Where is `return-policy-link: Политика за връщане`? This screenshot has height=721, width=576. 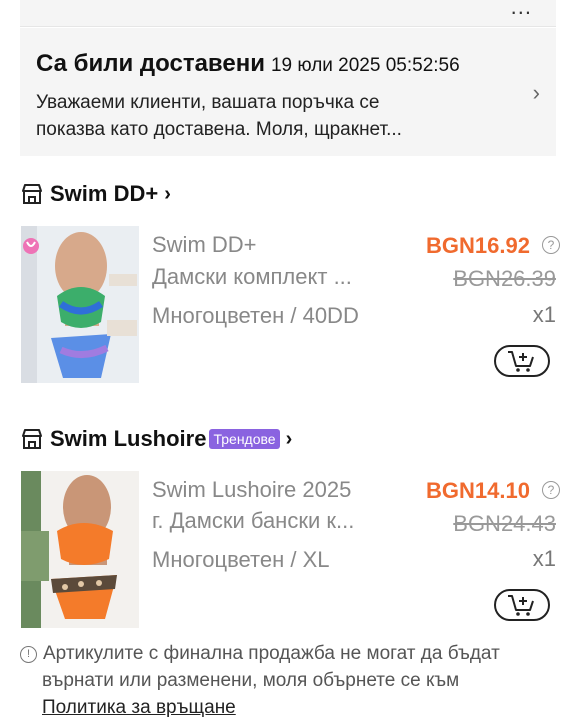
return-policy-link: Политика за връщане is located at coordinates (139, 707).